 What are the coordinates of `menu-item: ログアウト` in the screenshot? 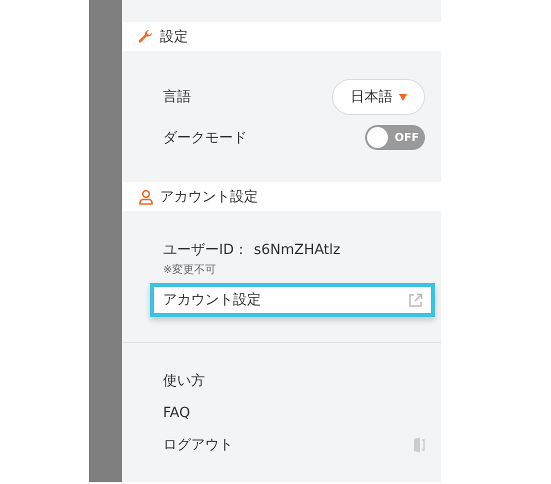 It's located at (281, 445).